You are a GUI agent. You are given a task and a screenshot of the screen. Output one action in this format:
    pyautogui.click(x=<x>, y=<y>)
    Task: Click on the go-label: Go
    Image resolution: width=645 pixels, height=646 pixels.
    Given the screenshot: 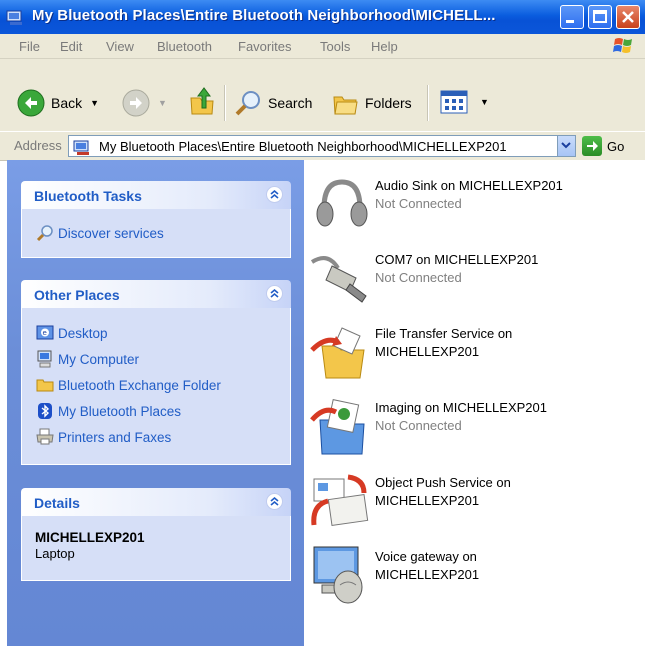 What is the action you would take?
    pyautogui.click(x=616, y=146)
    